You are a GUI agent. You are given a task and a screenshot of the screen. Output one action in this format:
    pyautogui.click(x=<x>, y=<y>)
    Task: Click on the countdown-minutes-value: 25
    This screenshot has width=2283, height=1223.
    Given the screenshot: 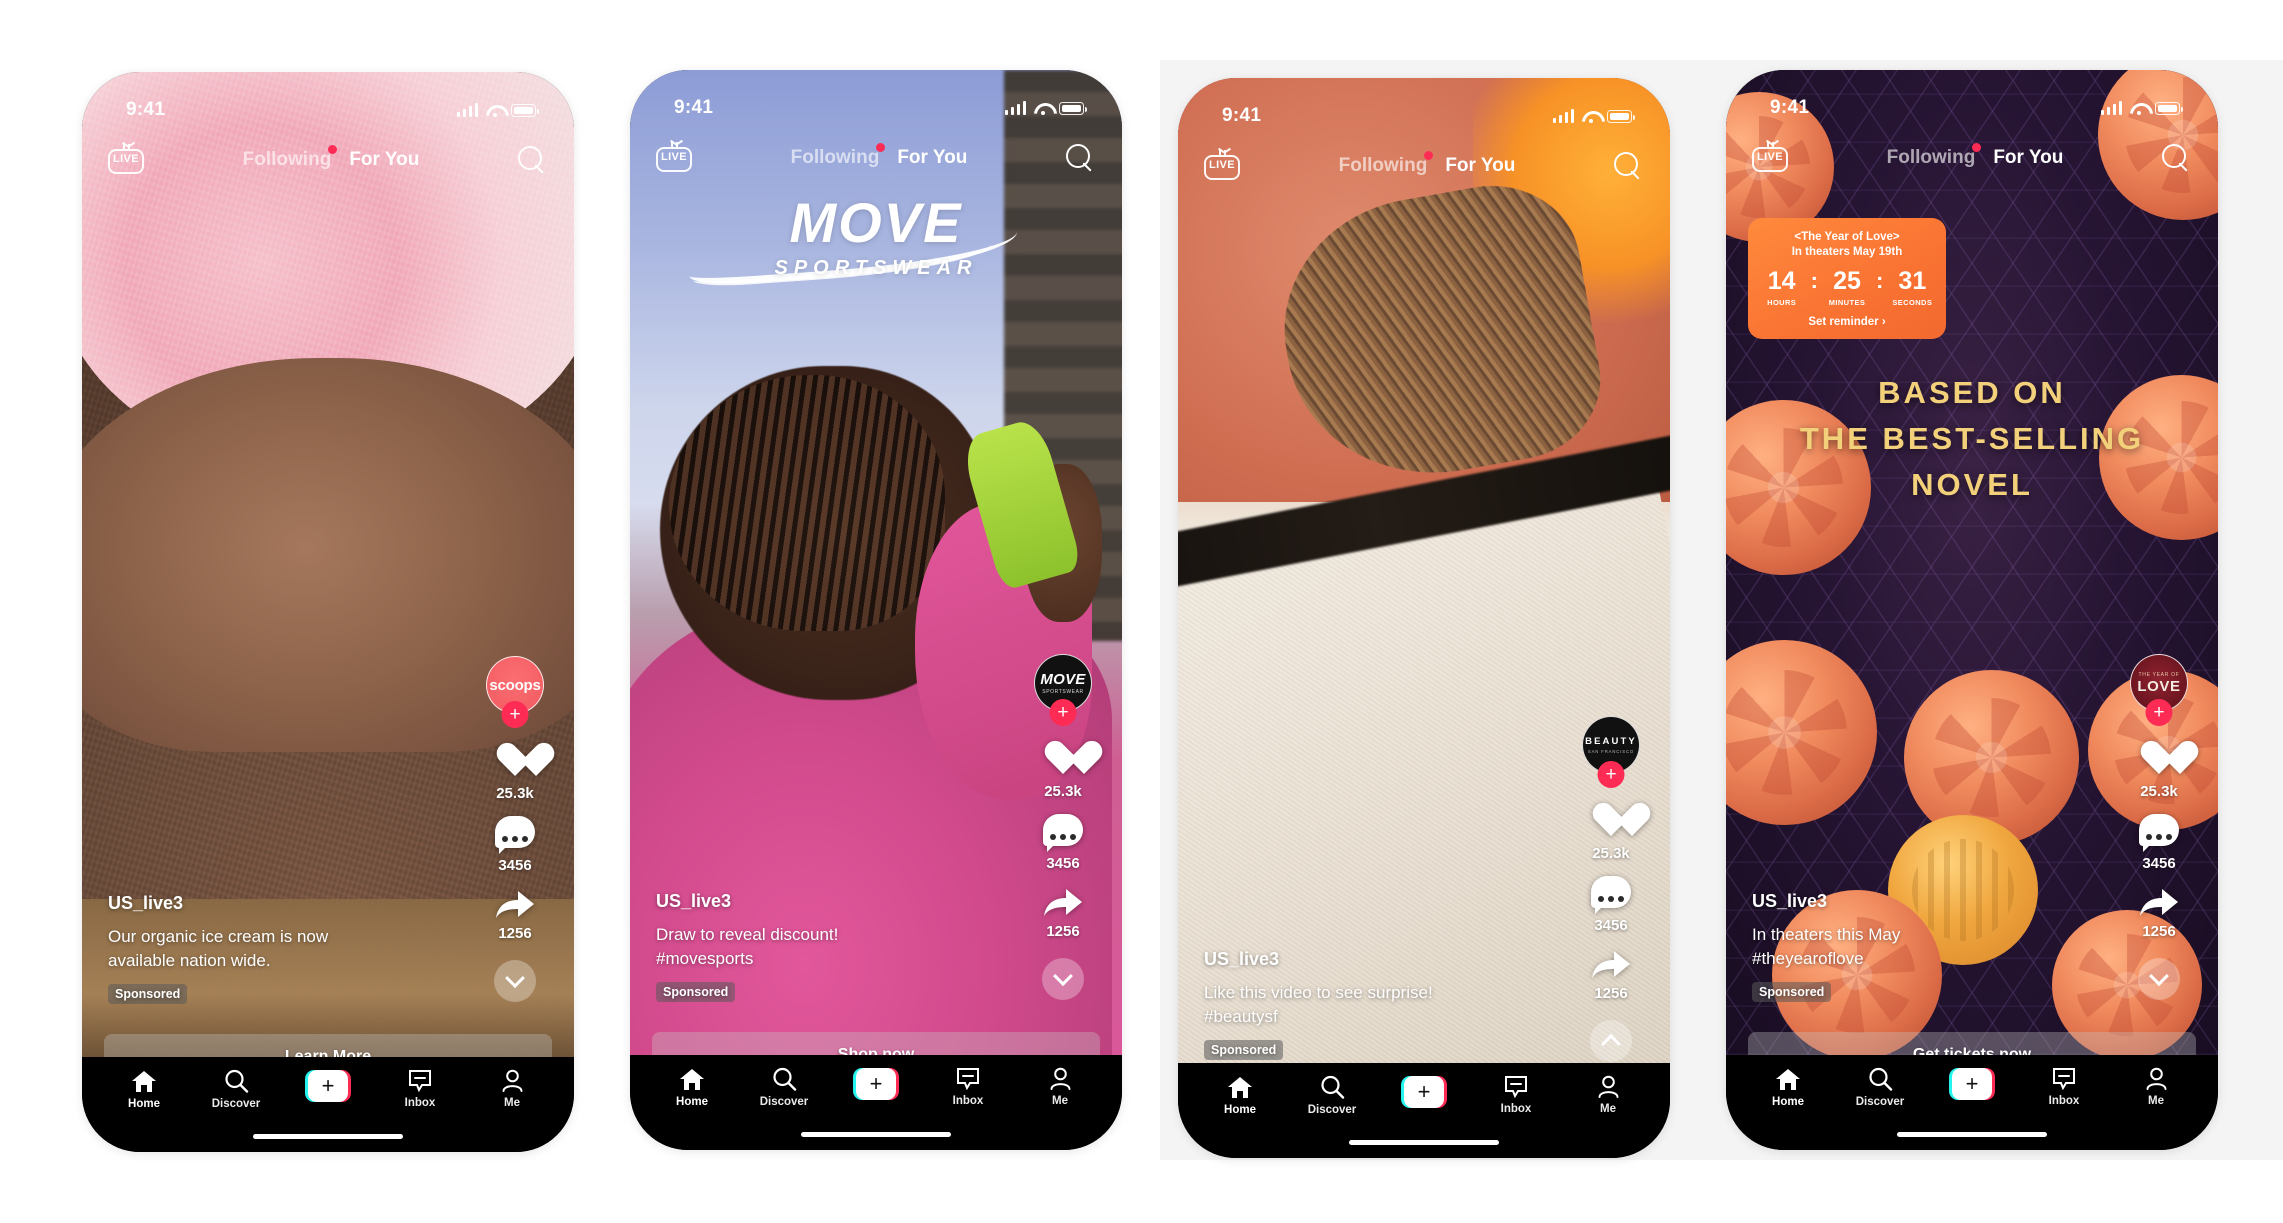 What is the action you would take?
    pyautogui.click(x=1847, y=280)
    